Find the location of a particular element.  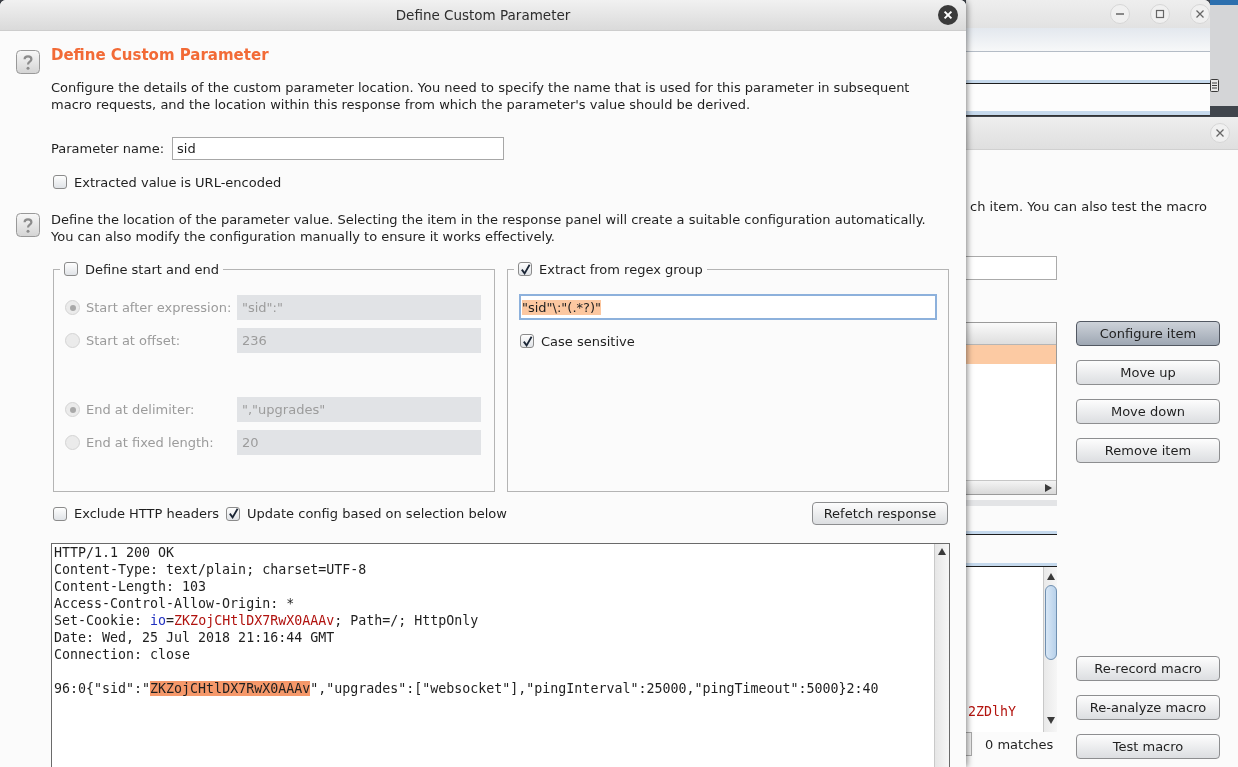

response-line: 2ZDlhY is located at coordinates (993, 712).